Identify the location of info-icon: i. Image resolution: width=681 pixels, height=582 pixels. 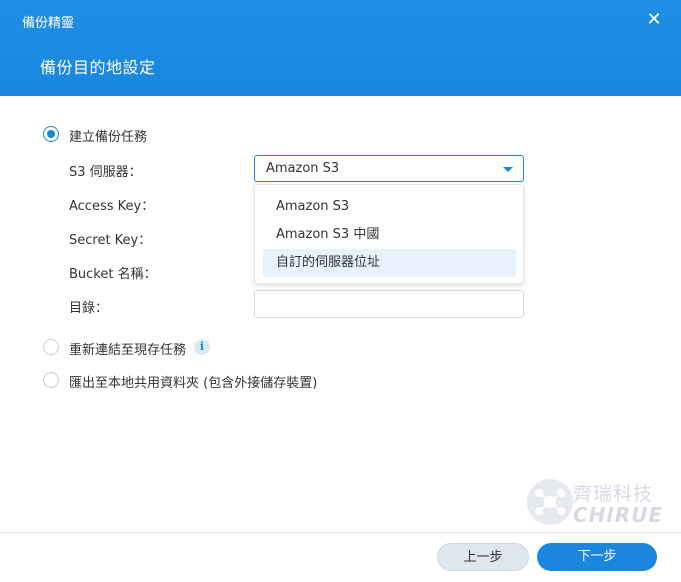
(202, 347).